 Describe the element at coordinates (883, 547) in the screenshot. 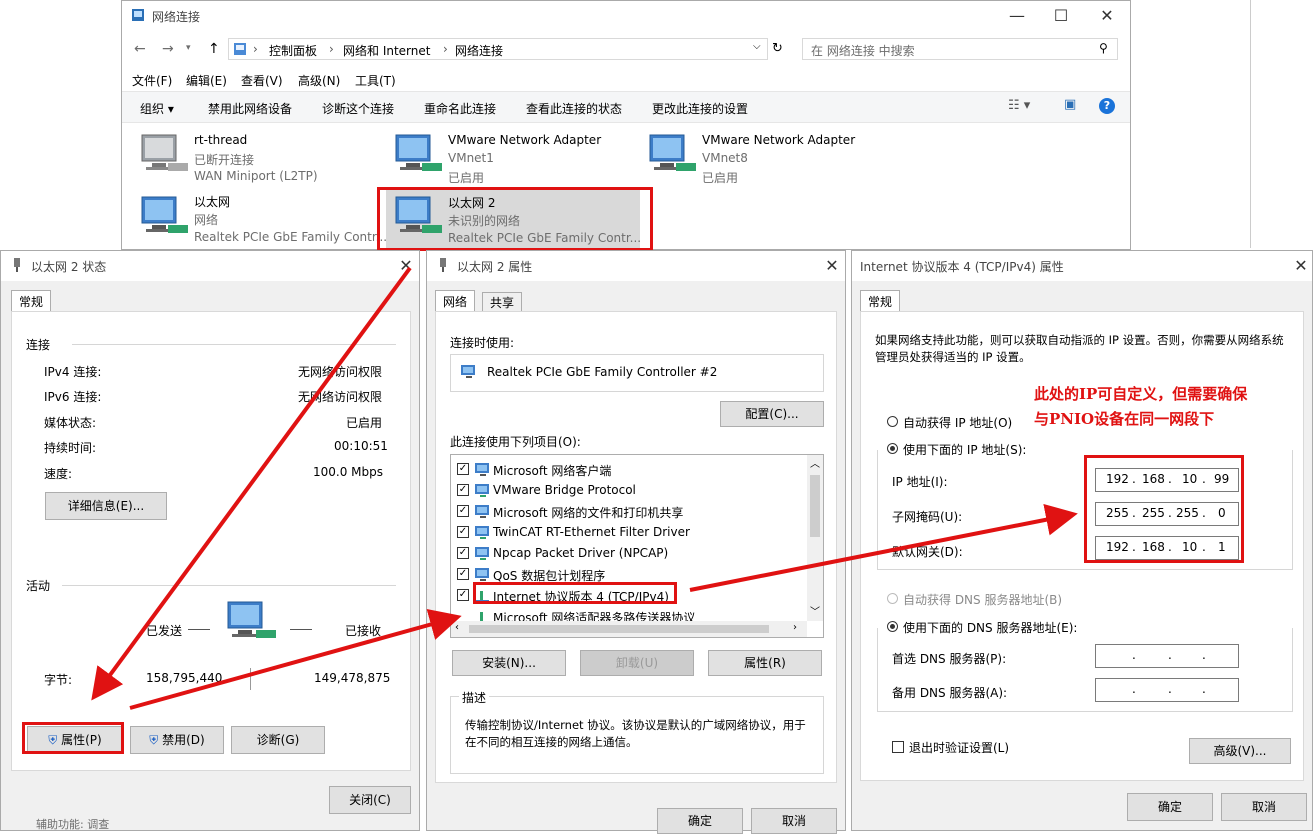

I see `arrow-to-ip-fields` at that location.